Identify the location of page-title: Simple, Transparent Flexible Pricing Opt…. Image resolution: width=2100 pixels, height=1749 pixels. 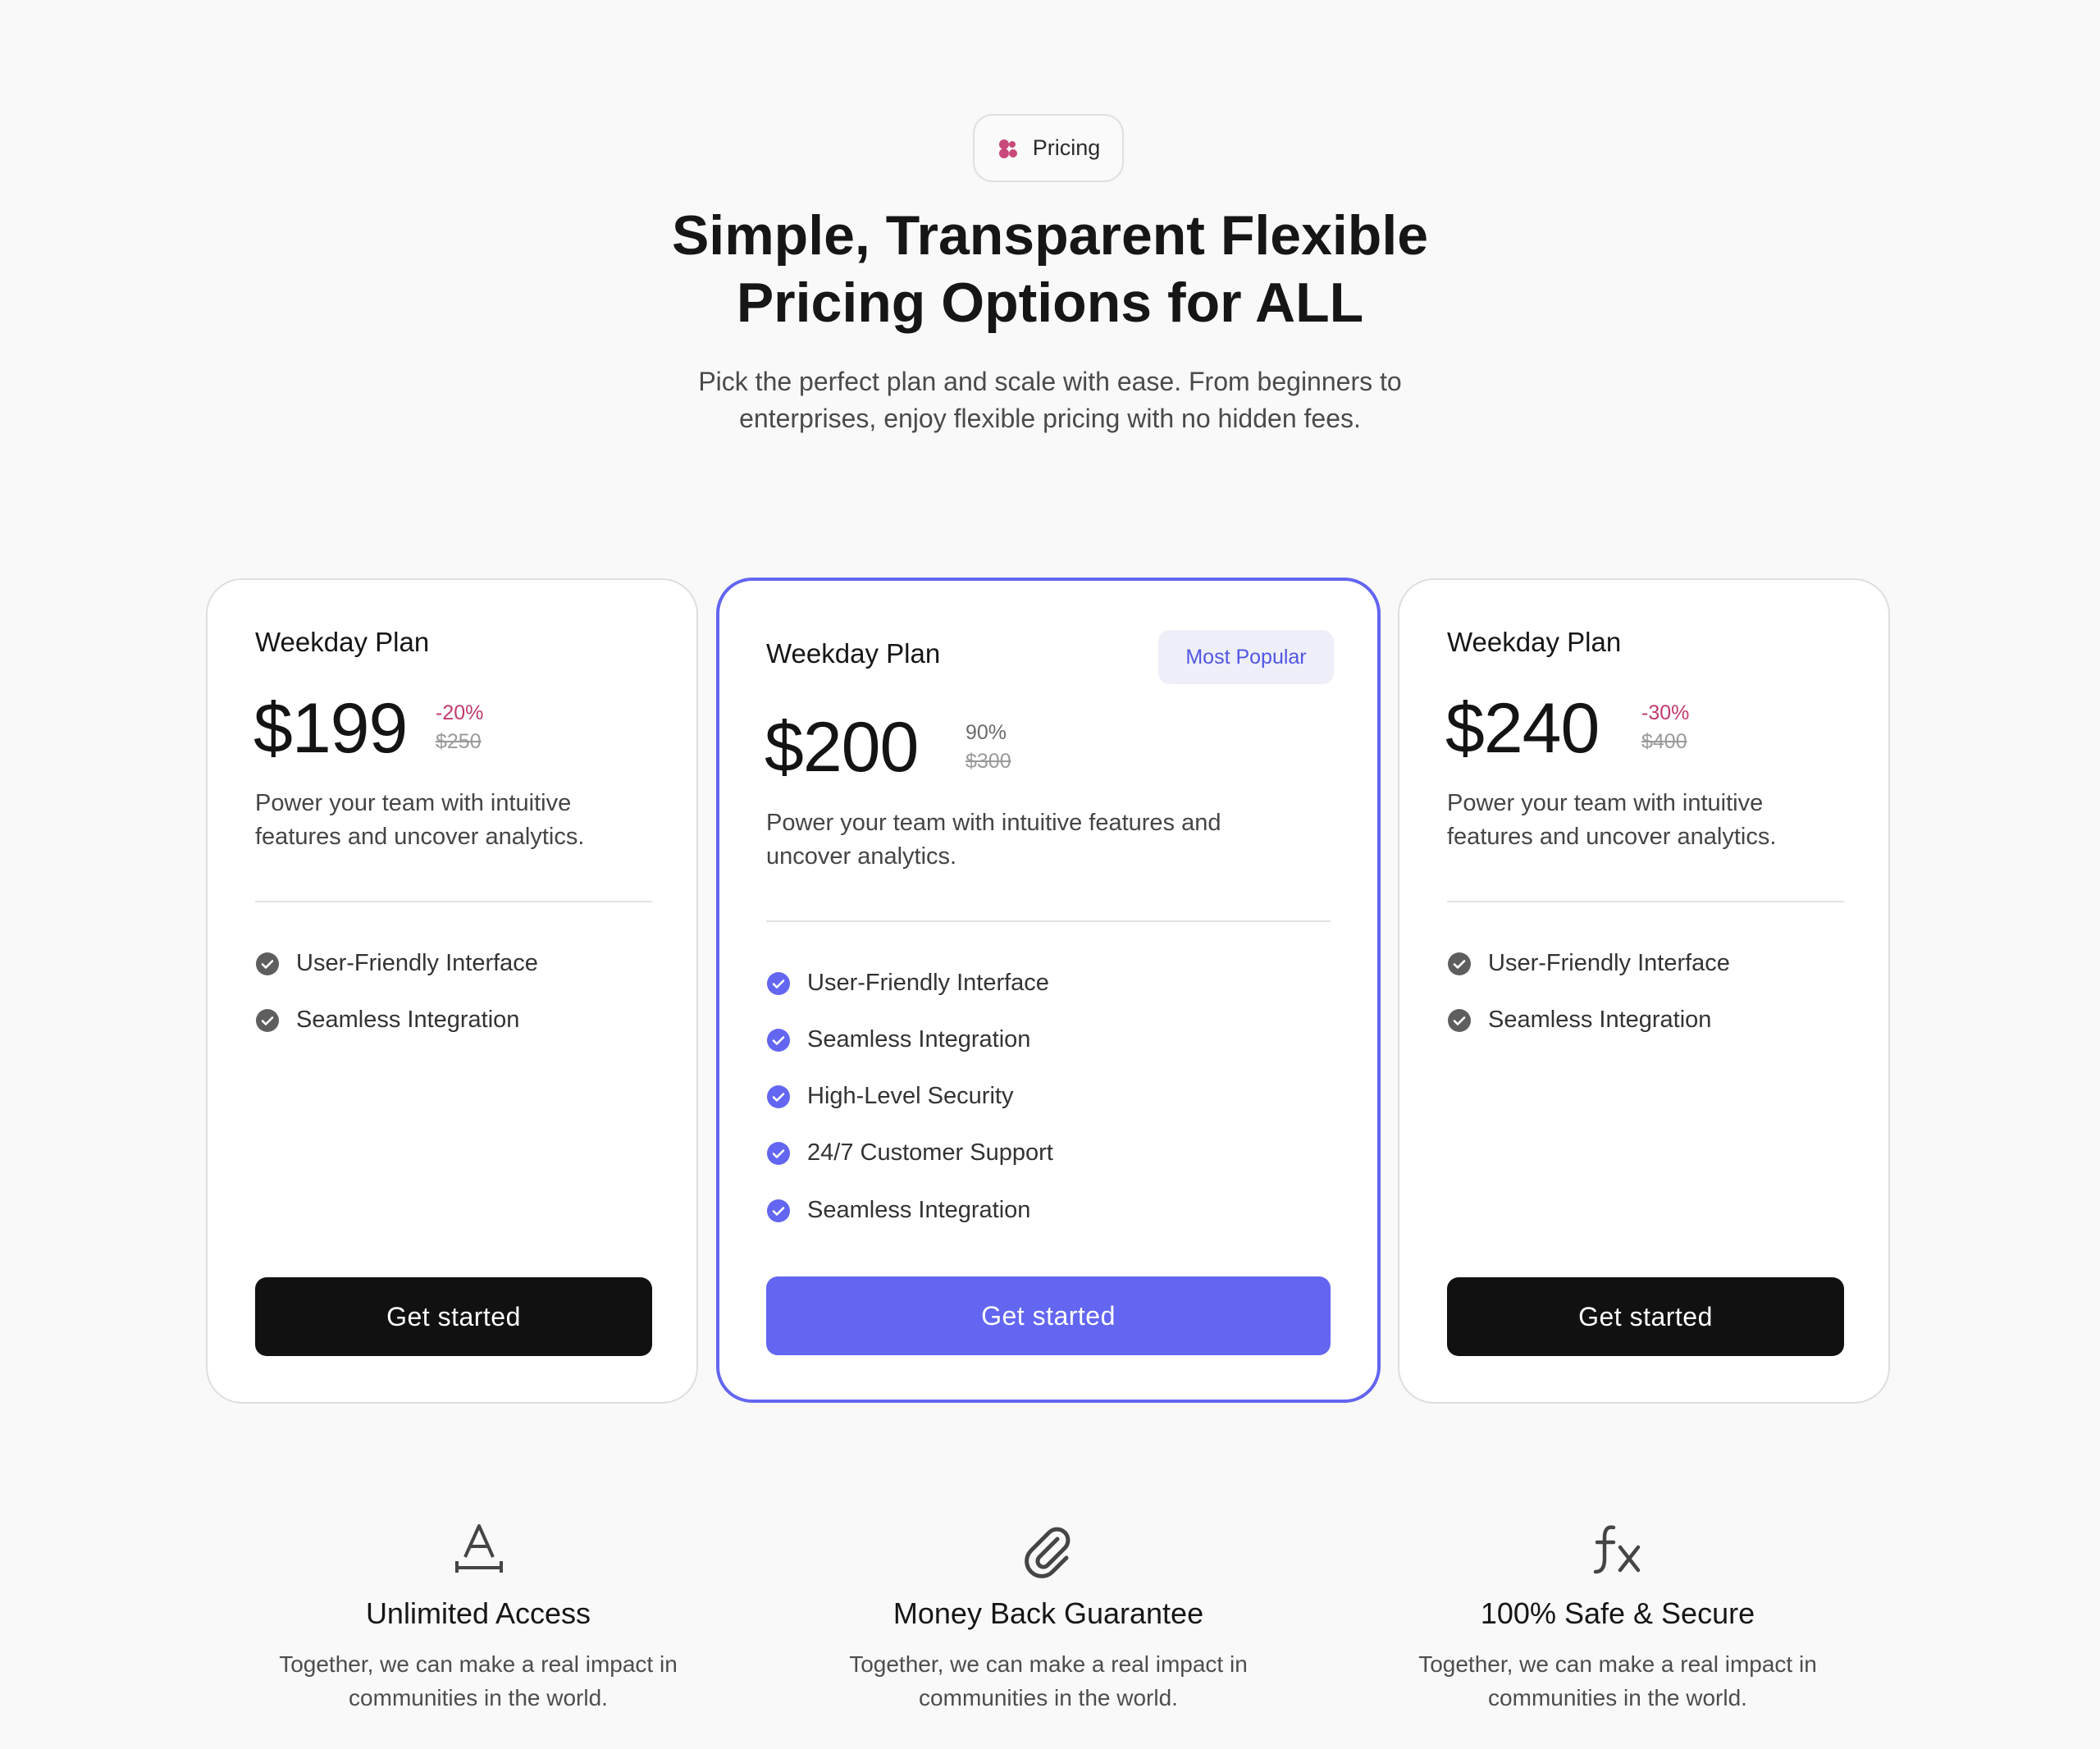
(1050, 269).